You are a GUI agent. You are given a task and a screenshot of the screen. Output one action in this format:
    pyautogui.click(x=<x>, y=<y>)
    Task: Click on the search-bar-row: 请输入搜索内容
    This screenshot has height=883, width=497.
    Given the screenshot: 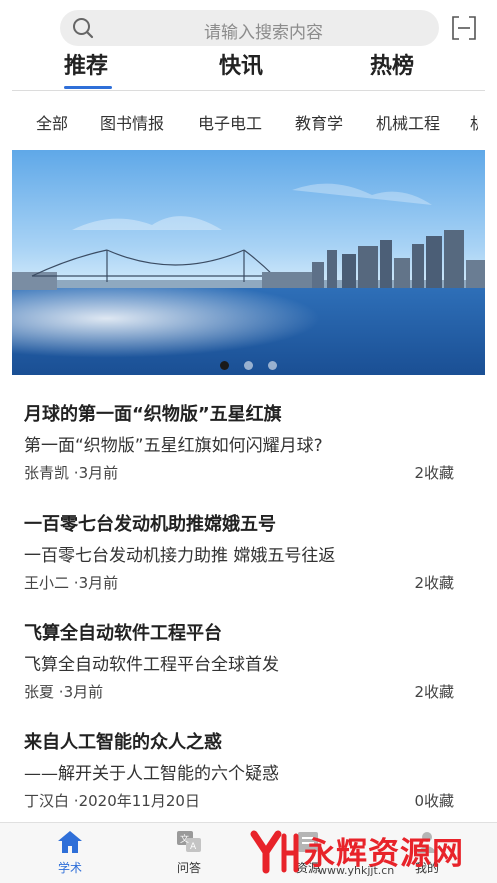 What is the action you would take?
    pyautogui.click(x=248, y=28)
    